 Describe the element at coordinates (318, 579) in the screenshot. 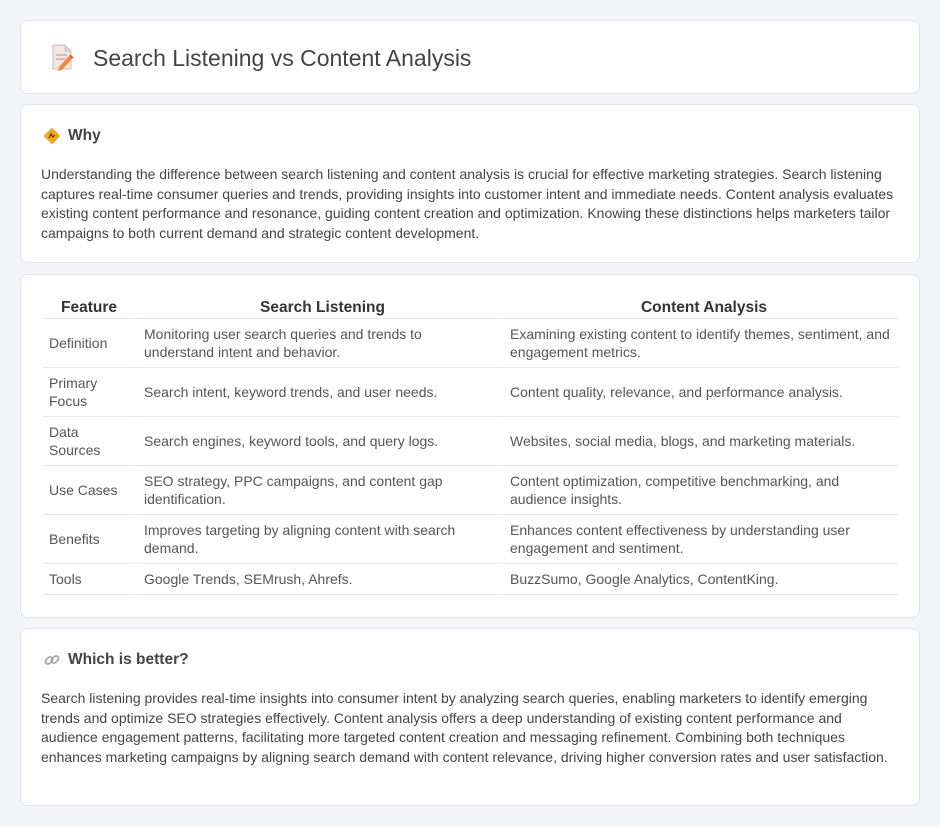

I see `row-search-listening: Google Trends, SEMrush, Ahrefs.` at that location.